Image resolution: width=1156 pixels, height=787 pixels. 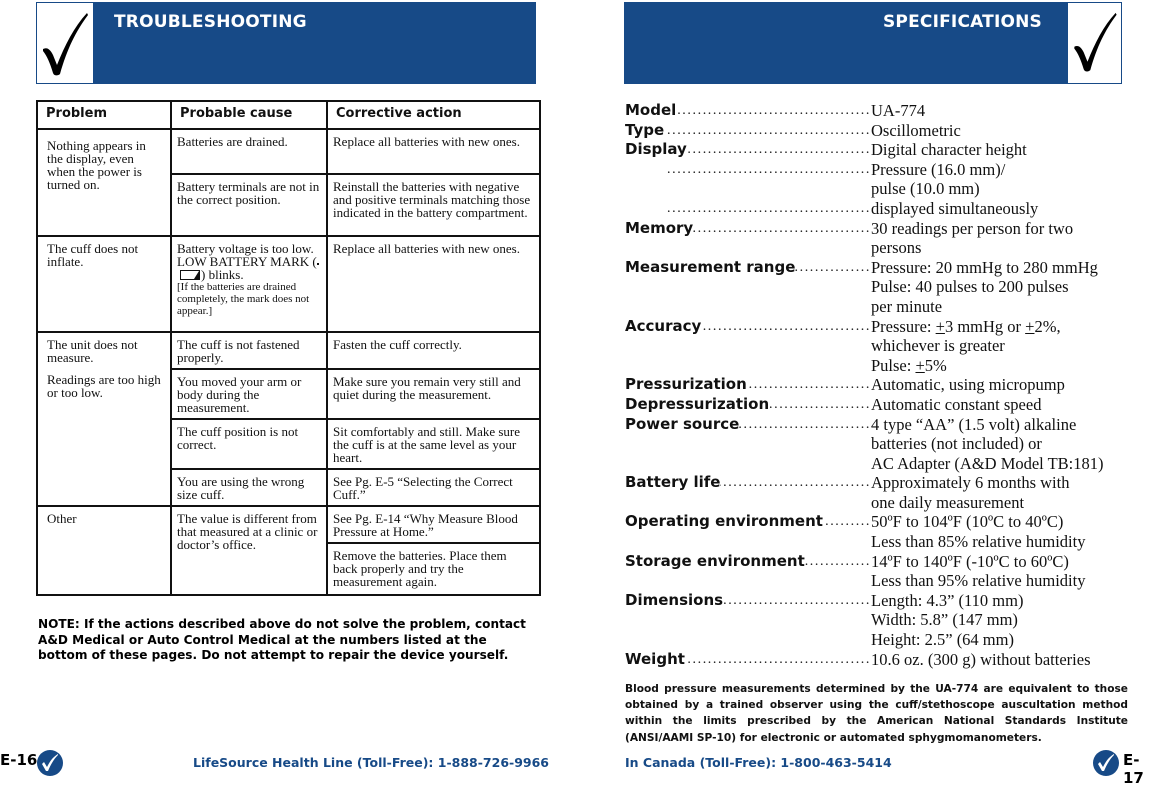 What do you see at coordinates (942, 640) in the screenshot?
I see `spec-value-line: Height: 2.5” (64 mm)` at bounding box center [942, 640].